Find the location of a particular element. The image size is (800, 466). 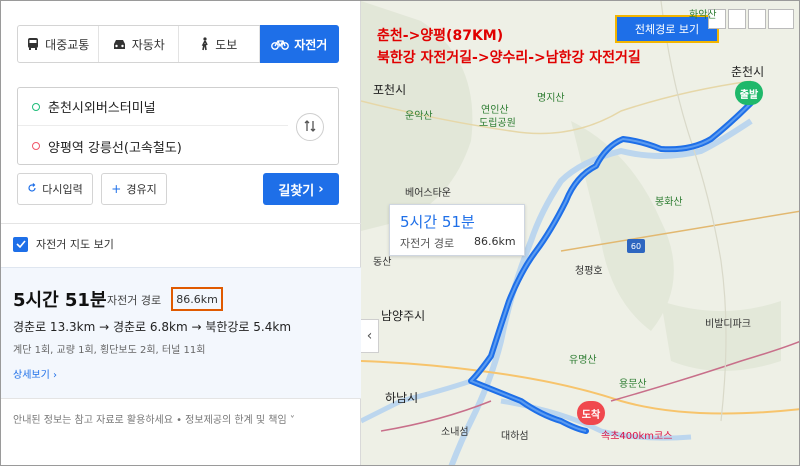

highway-shield-icon: 60 is located at coordinates (636, 246).